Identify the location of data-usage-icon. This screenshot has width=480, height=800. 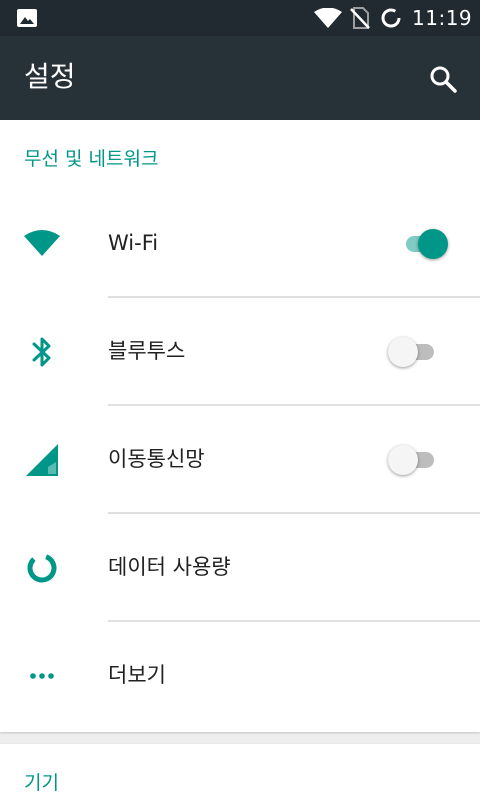
(42, 568).